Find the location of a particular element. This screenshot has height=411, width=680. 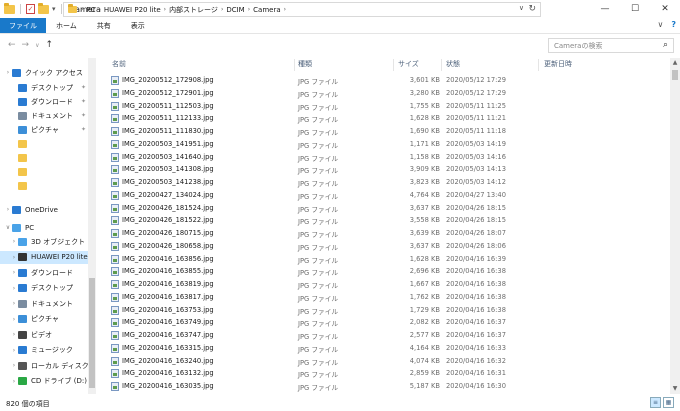

nav-pc-item-5: › ピクチャ is located at coordinates (46, 319).